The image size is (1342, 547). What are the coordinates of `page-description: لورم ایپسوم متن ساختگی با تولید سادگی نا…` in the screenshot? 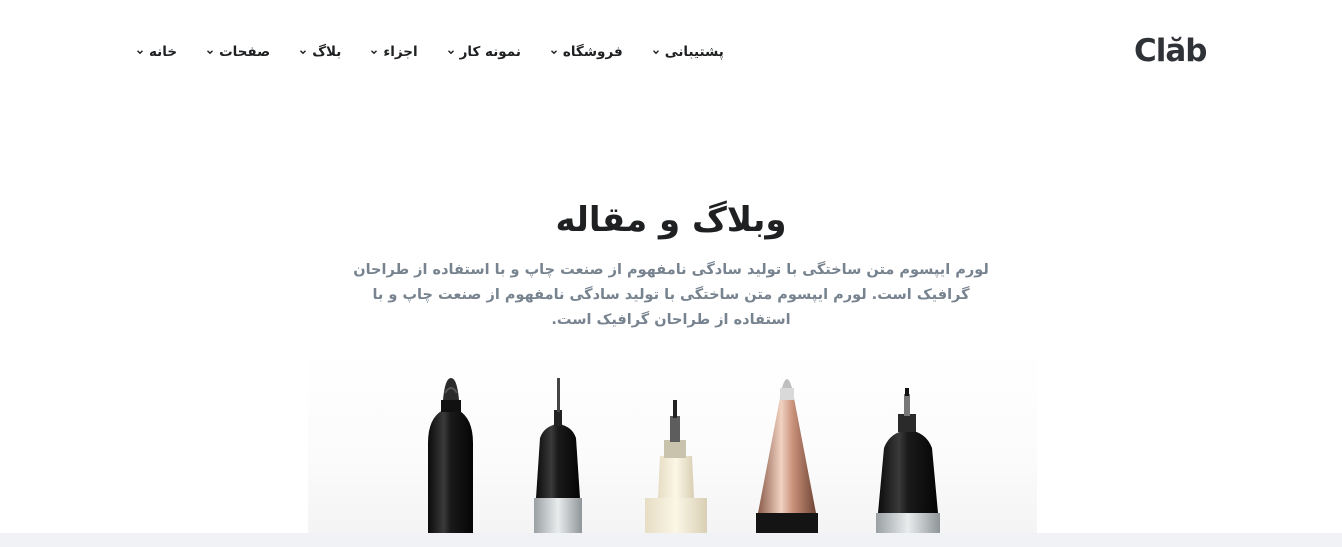 It's located at (671, 295).